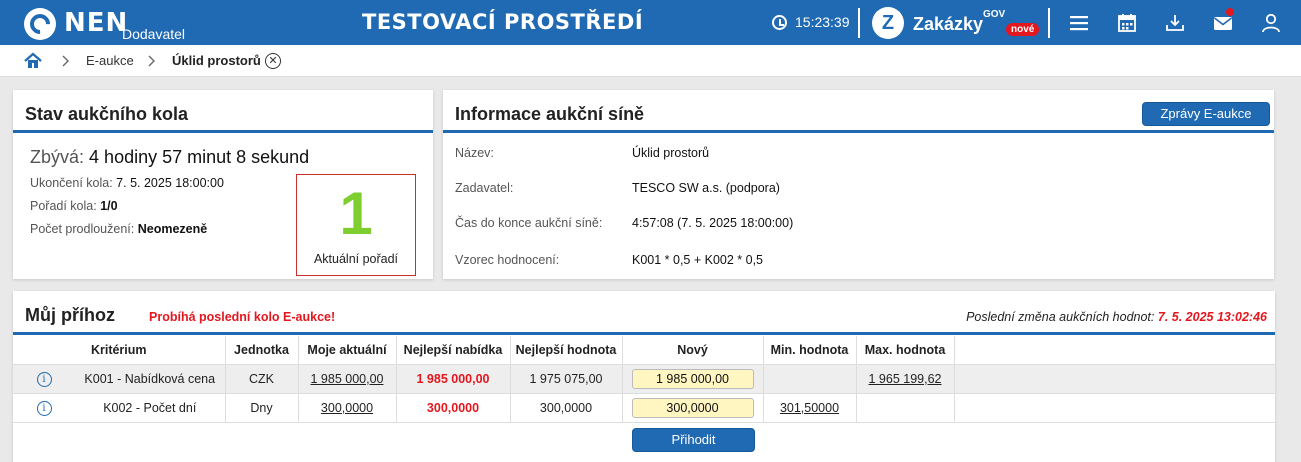 Image resolution: width=1301 pixels, height=462 pixels. I want to click on round-end-label: Ukončení kola:, so click(71, 183).